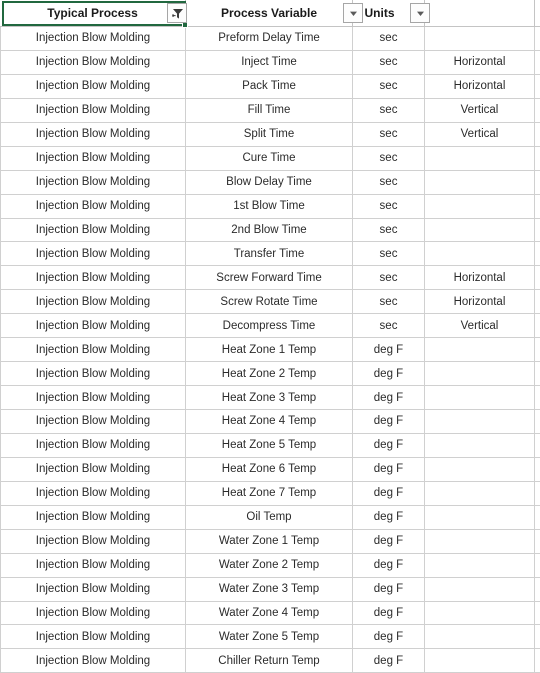  What do you see at coordinates (269, 661) in the screenshot?
I see `table-cell: Chiller Return Temp` at bounding box center [269, 661].